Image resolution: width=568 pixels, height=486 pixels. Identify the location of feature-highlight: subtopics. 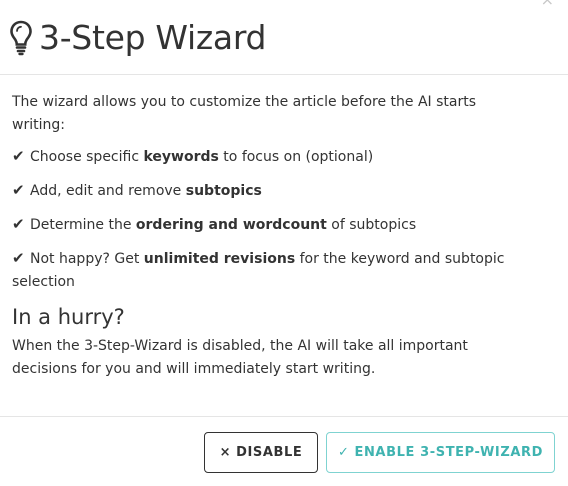
(223, 191).